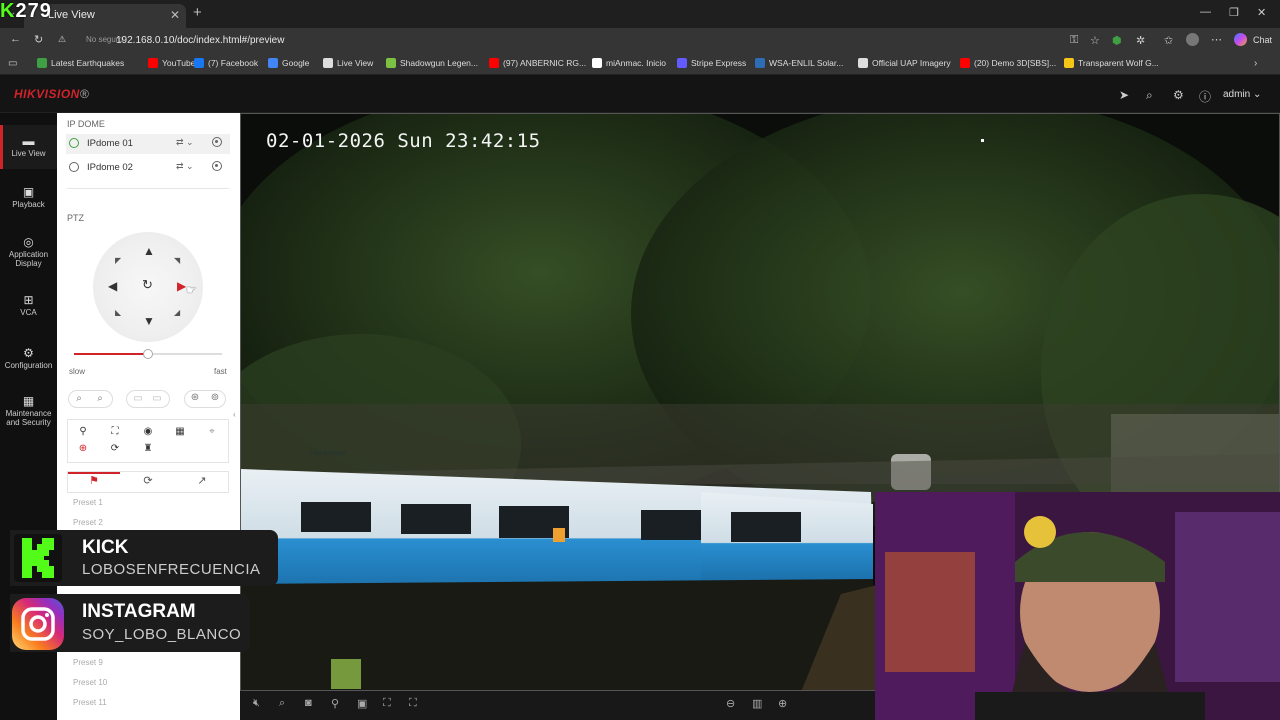 The width and height of the screenshot is (1280, 720). I want to click on maximize-icon: ❐, so click(1234, 12).